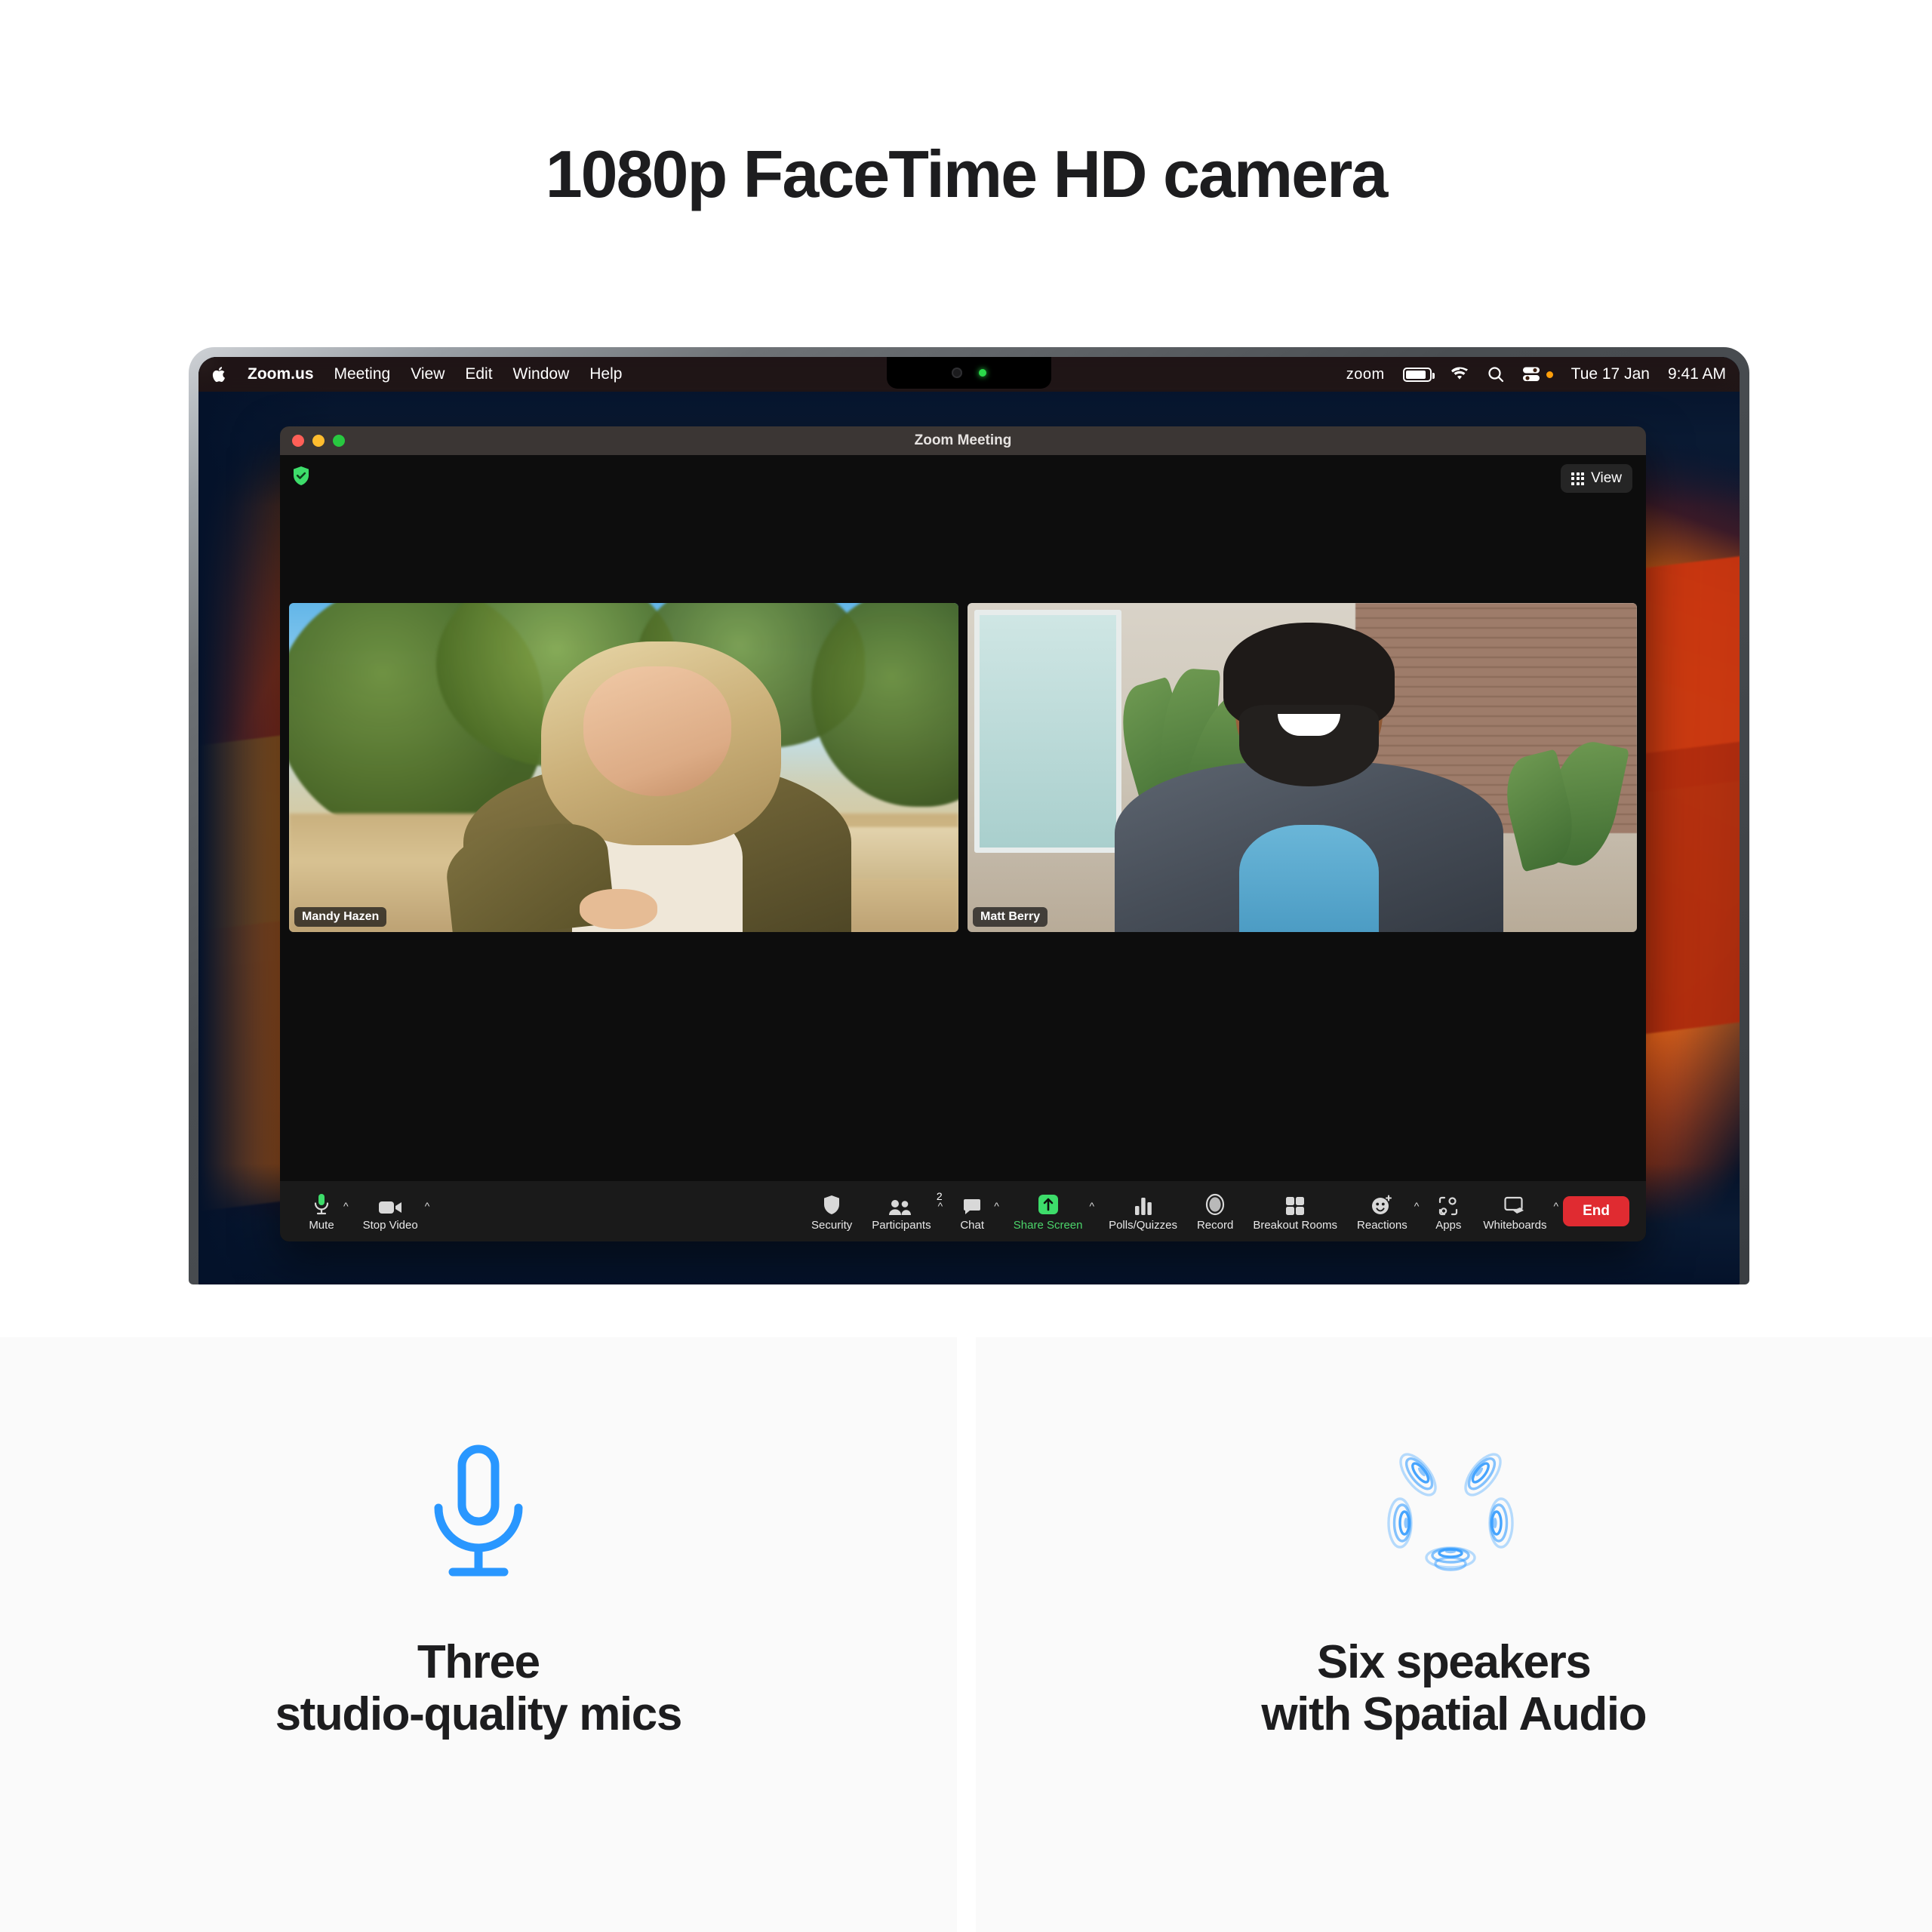 The width and height of the screenshot is (1932, 1932). Describe the element at coordinates (1010, 917) in the screenshot. I see `participant-name-badge: Matt Berry` at that location.